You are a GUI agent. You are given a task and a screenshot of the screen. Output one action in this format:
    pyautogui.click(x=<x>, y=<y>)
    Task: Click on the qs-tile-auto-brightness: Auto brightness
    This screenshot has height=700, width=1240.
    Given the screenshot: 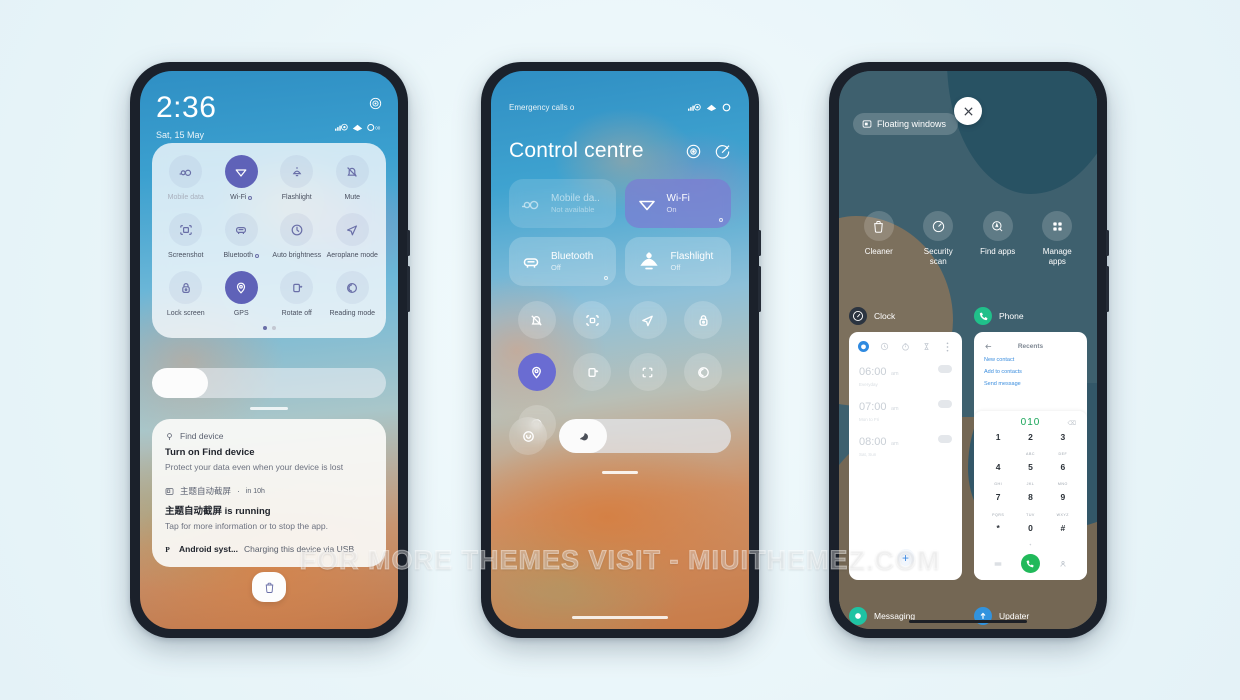 What is the action you would take?
    pyautogui.click(x=297, y=236)
    